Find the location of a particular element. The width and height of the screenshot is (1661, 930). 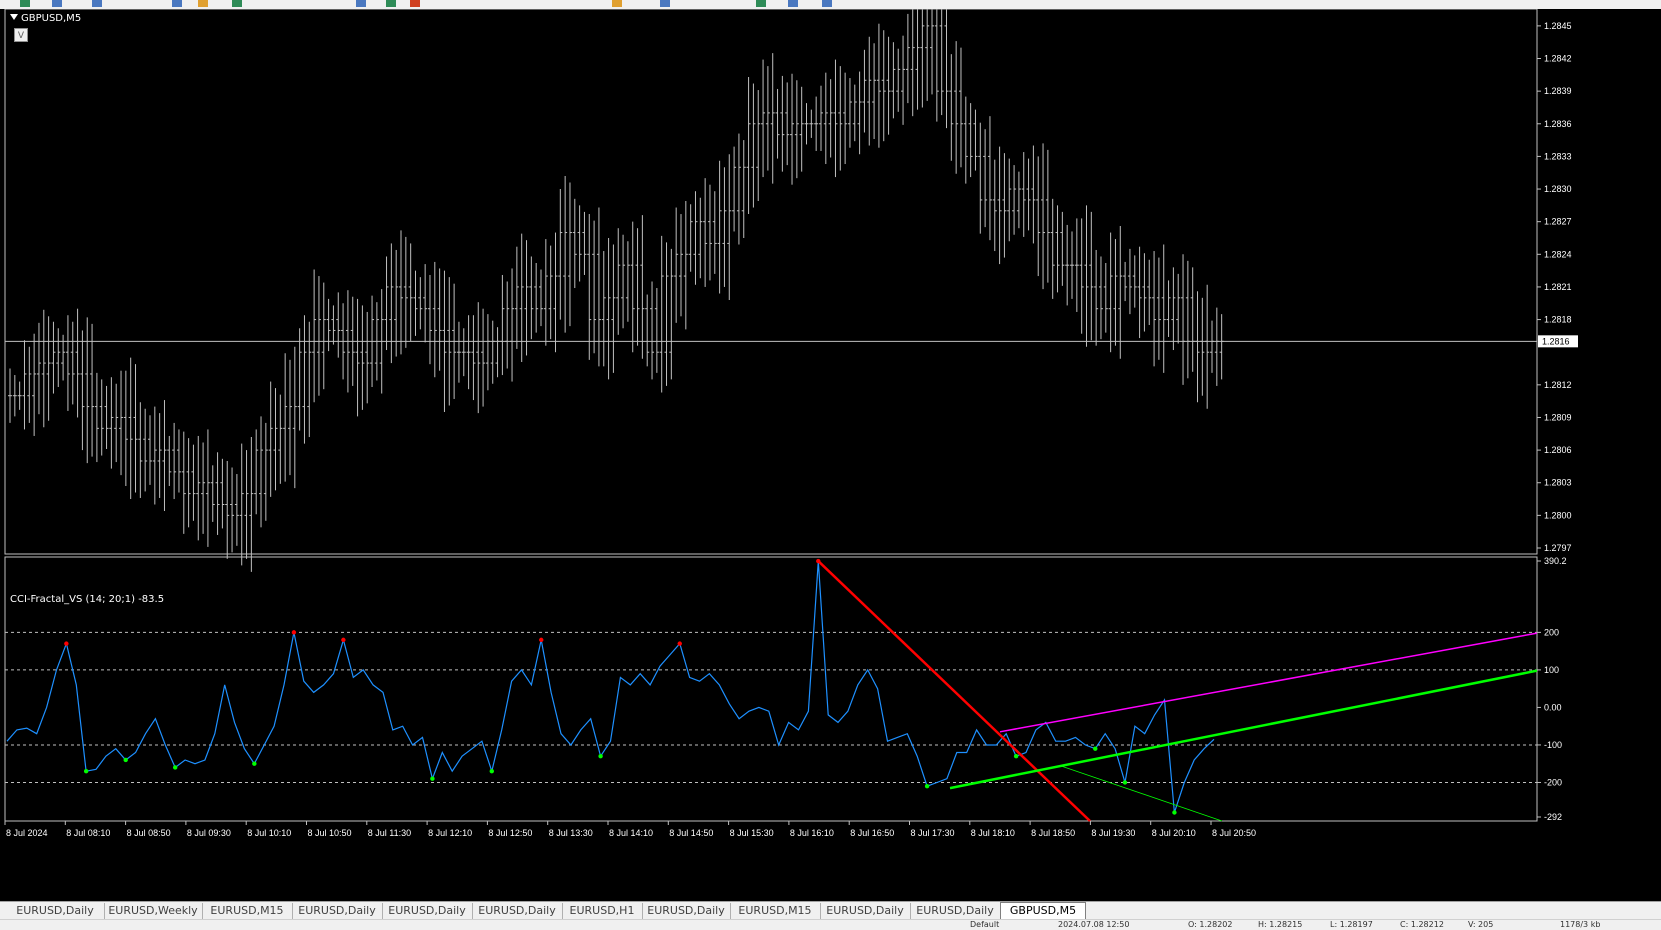

time-axis-label: 8 Jul 20:50 is located at coordinates (1234, 833).